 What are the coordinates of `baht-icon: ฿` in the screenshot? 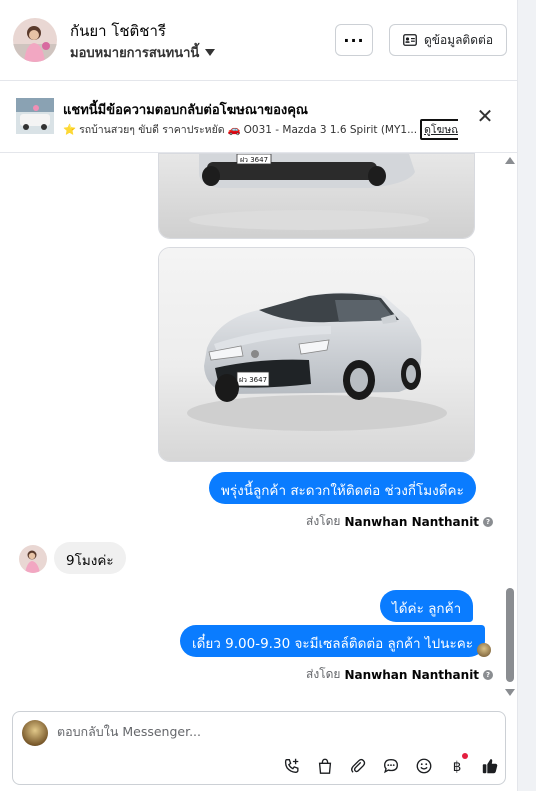 It's located at (457, 765).